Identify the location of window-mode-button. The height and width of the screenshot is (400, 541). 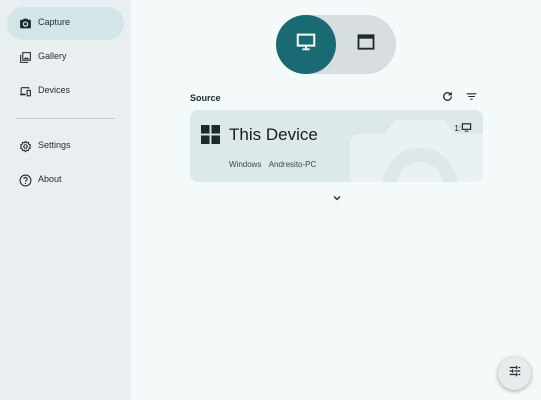
(366, 44).